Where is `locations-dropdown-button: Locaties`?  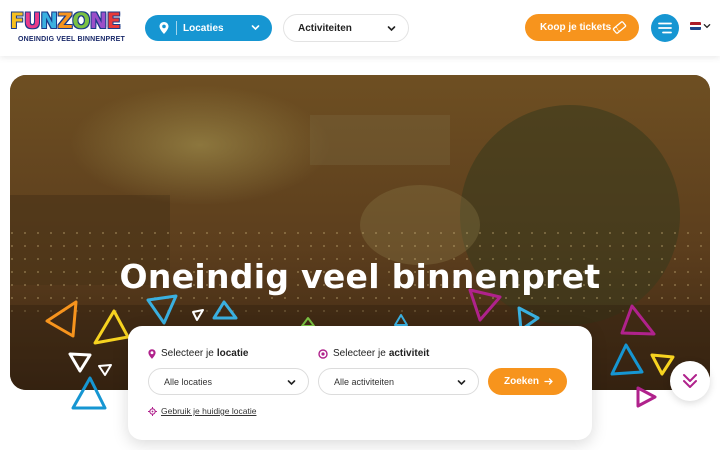
locations-dropdown-button: Locaties is located at coordinates (208, 28).